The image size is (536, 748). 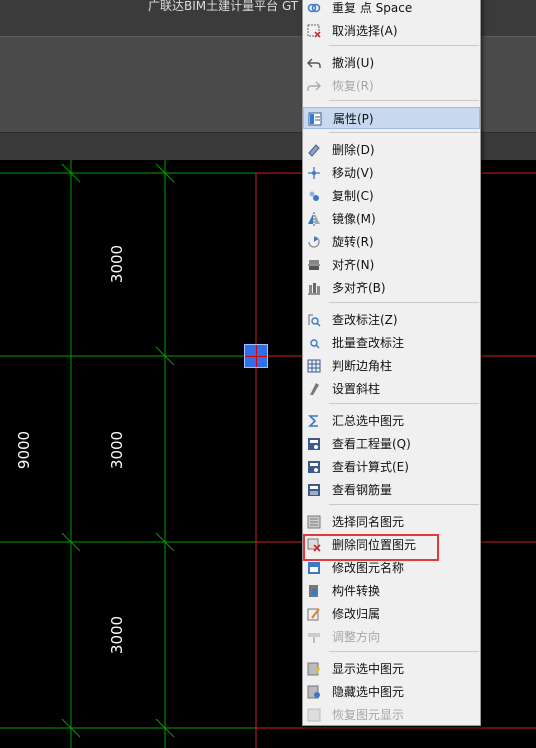 I want to click on dimension-label: 9000, so click(x=24, y=450).